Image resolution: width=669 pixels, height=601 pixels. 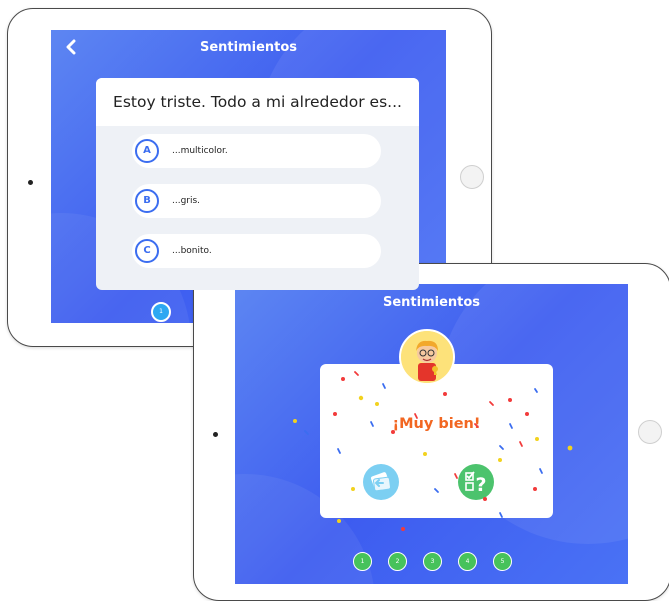 I want to click on option-text: ...bonito., so click(x=192, y=251).